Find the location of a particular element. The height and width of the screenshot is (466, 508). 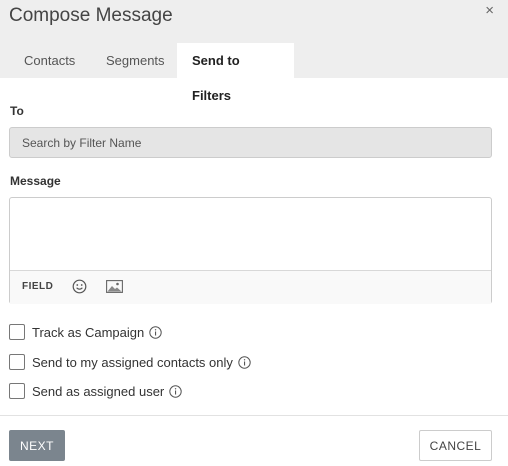

cancel-button: CANCEL is located at coordinates (455, 445).